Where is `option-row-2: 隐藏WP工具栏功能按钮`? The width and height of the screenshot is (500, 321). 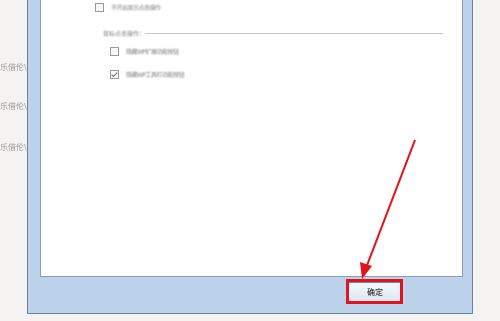 option-row-2: 隐藏WP工具栏功能按钮 is located at coordinates (147, 74).